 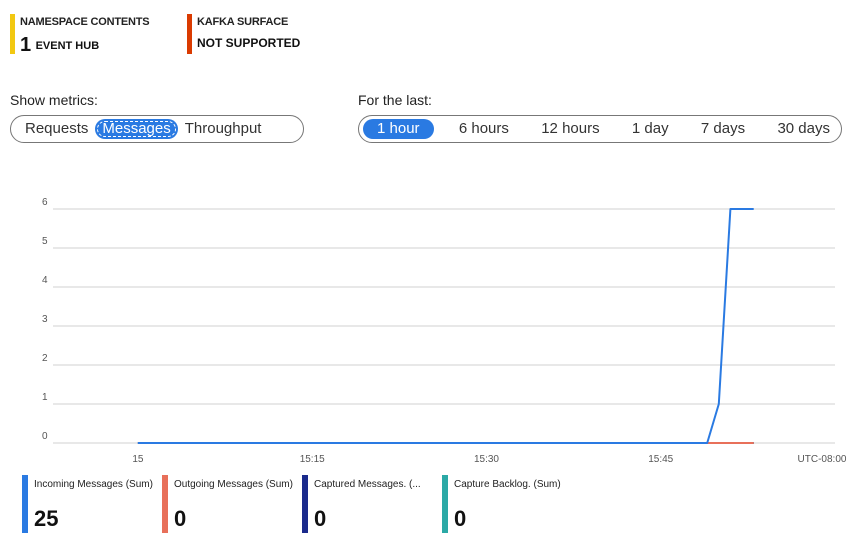 I want to click on y-tick-label: 1, so click(x=45, y=397).